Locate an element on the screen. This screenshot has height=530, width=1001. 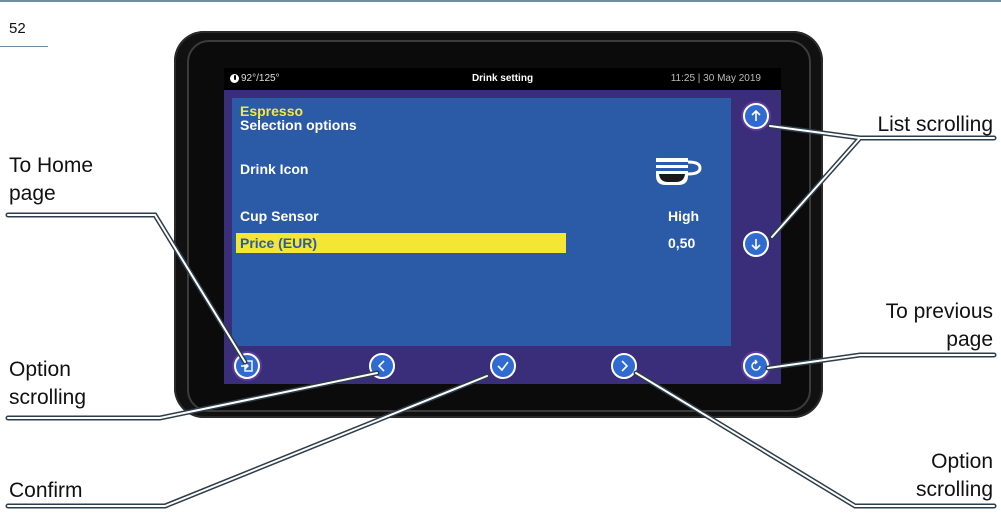
list-scroll-up-button is located at coordinates (756, 116).